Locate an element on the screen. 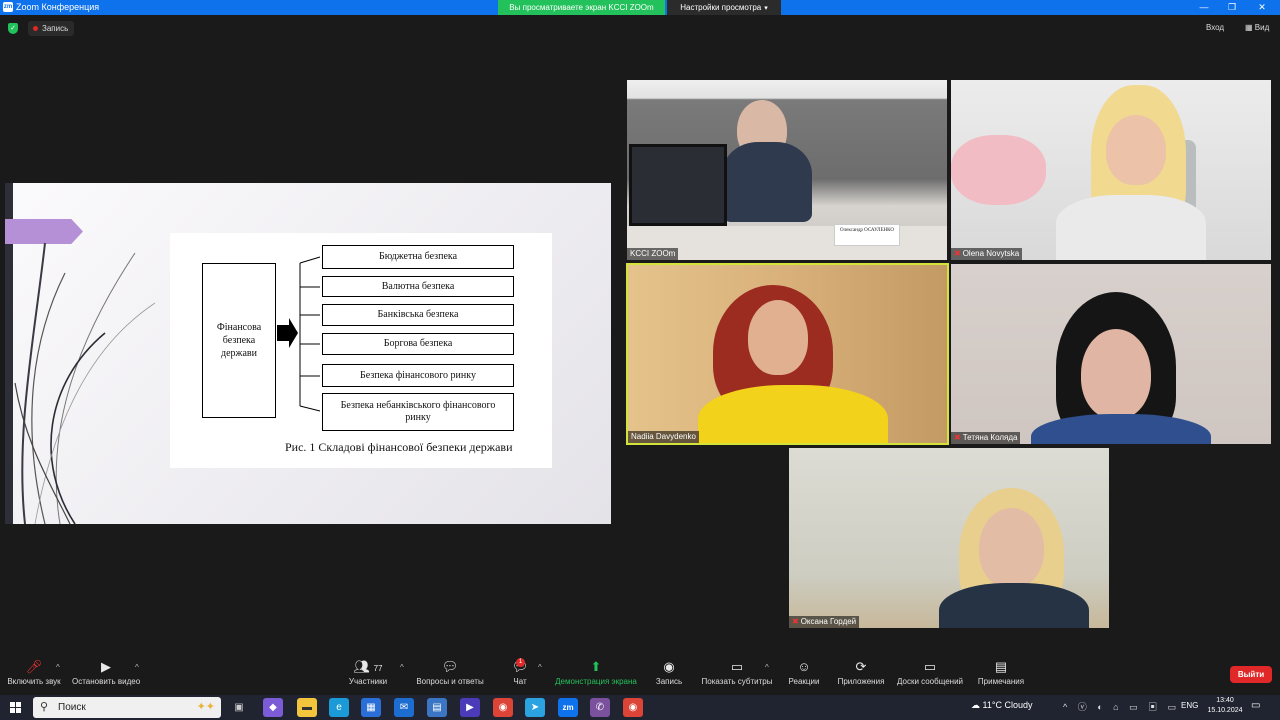 The width and height of the screenshot is (1280, 720). camera-icon: ▶︎ is located at coordinates (106, 666).